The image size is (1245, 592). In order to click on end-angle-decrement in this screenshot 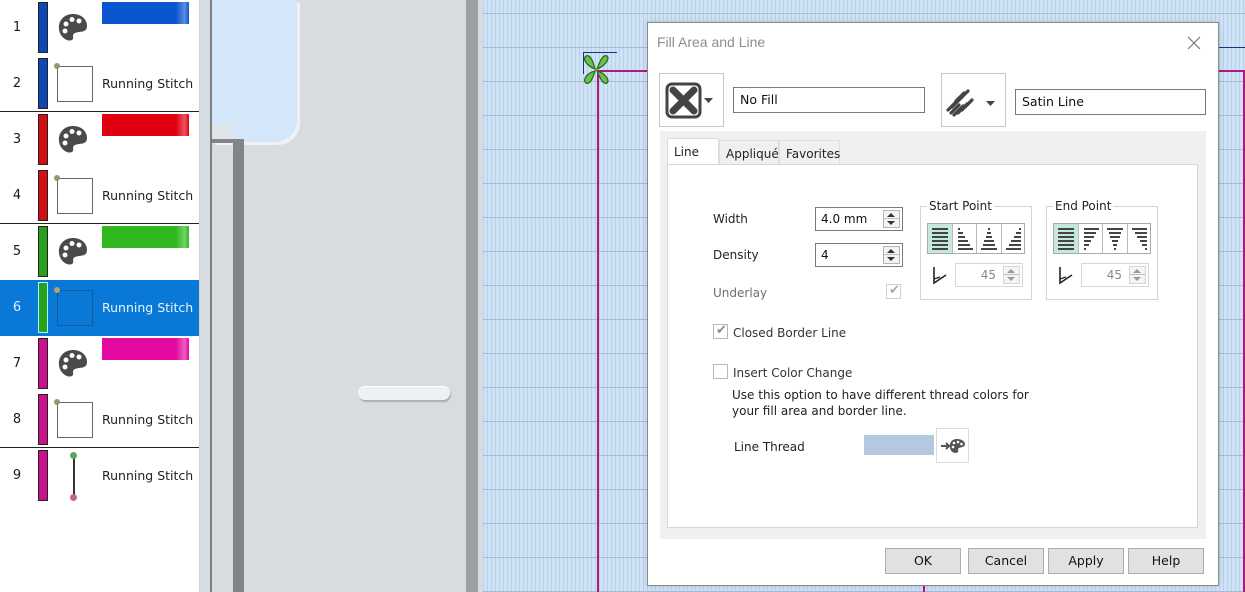, I will do `click(1137, 279)`.